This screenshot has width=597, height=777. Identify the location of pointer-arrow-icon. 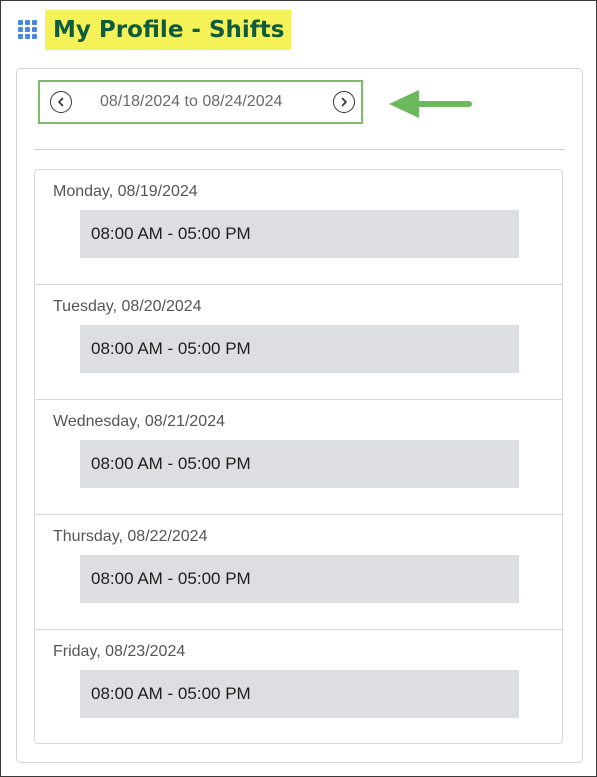
(430, 104).